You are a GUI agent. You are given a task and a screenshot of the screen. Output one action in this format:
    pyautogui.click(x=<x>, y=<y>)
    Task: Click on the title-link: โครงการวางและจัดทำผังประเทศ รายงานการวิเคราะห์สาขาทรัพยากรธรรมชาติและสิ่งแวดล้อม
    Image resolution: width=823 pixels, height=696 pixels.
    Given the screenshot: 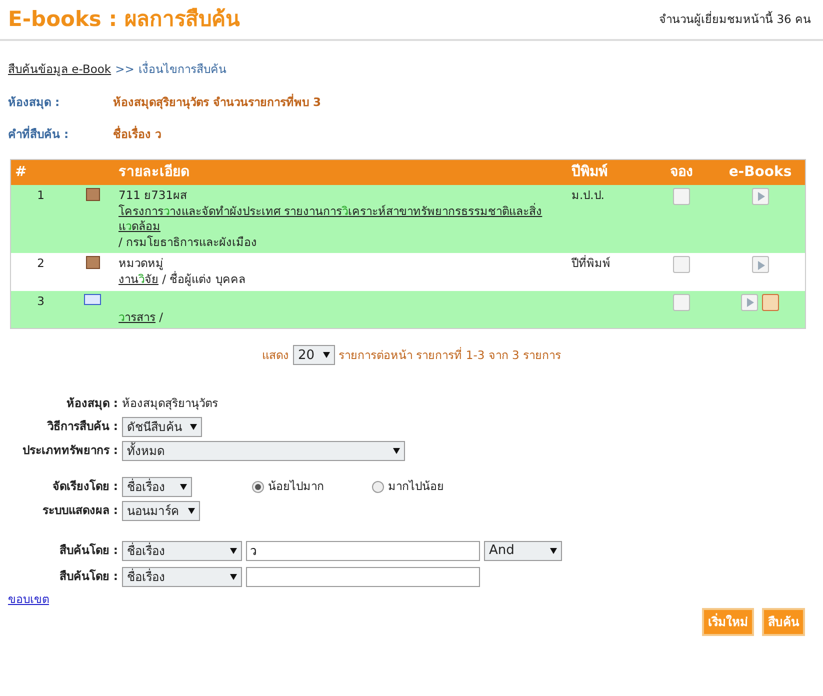 What is the action you would take?
    pyautogui.click(x=341, y=219)
    